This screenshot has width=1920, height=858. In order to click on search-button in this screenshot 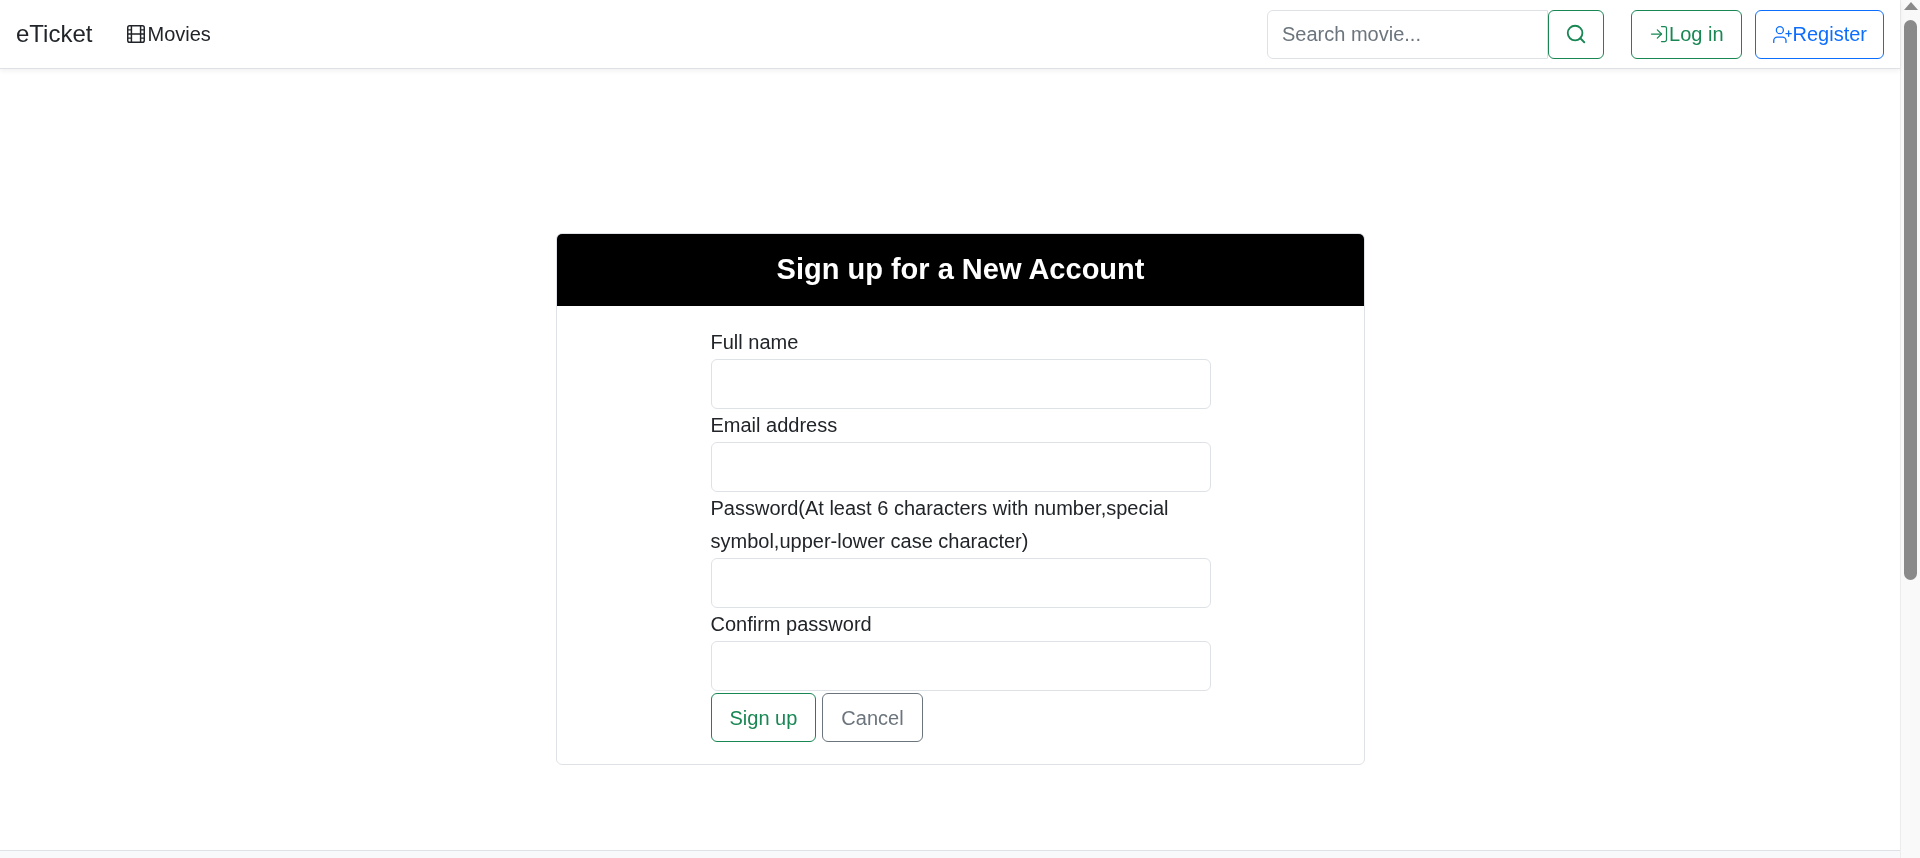, I will do `click(1576, 34)`.